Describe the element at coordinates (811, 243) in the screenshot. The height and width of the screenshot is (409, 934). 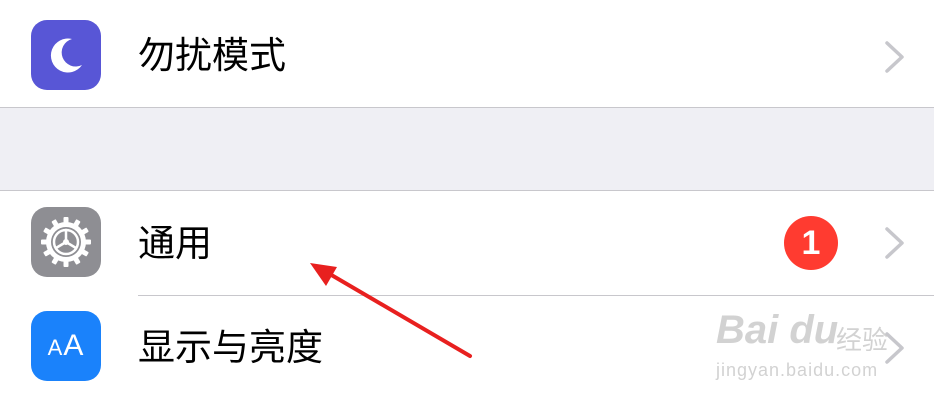
I see `notification-badge: 1` at that location.